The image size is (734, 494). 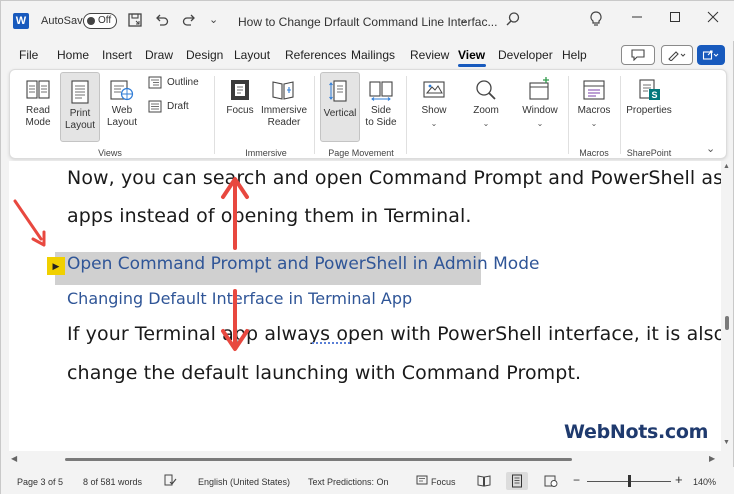 I want to click on zoom-in-button: +, so click(x=679, y=479).